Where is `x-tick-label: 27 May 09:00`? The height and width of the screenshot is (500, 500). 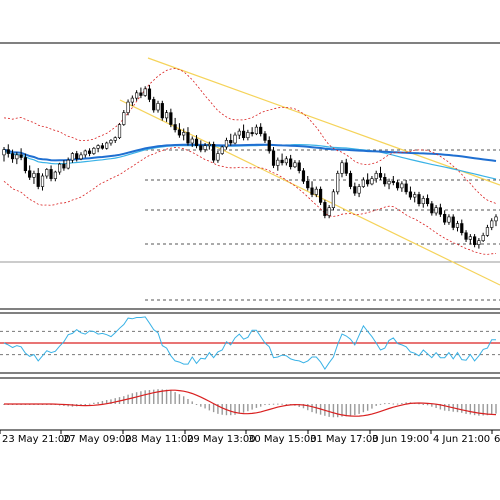
x-tick-label: 27 May 09:00 is located at coordinates (97, 439).